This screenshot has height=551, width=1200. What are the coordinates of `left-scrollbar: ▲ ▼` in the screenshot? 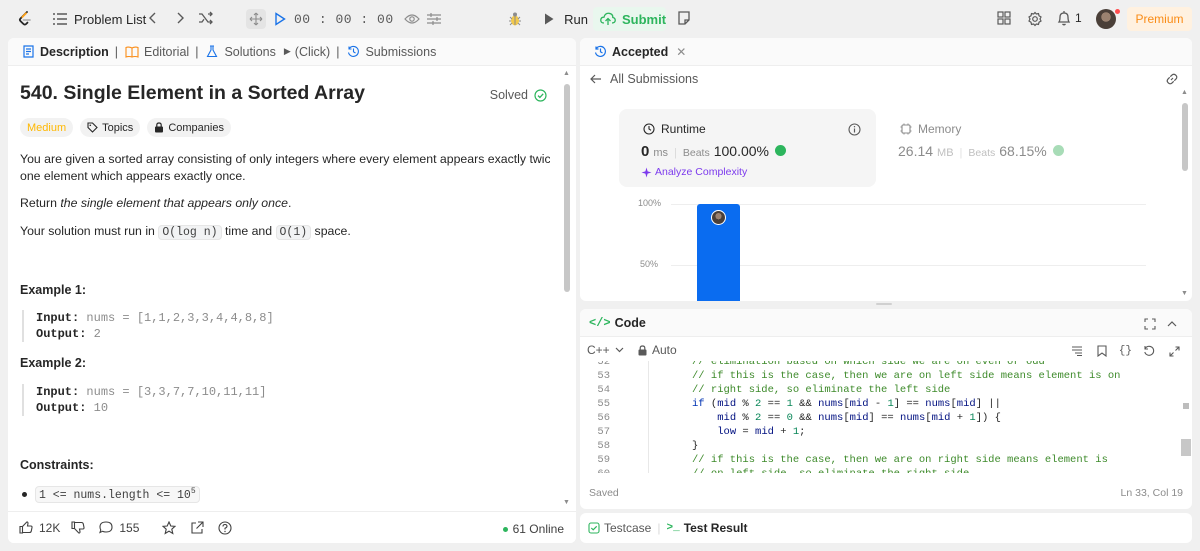 It's located at (566, 288).